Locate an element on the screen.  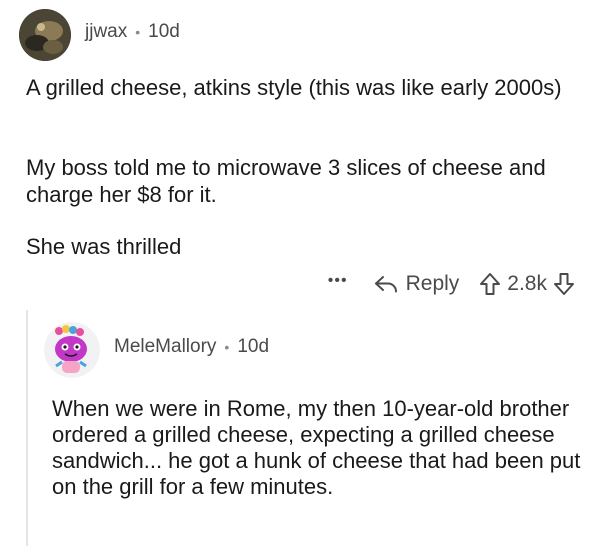
comment-author: jjwax is located at coordinates (106, 32).